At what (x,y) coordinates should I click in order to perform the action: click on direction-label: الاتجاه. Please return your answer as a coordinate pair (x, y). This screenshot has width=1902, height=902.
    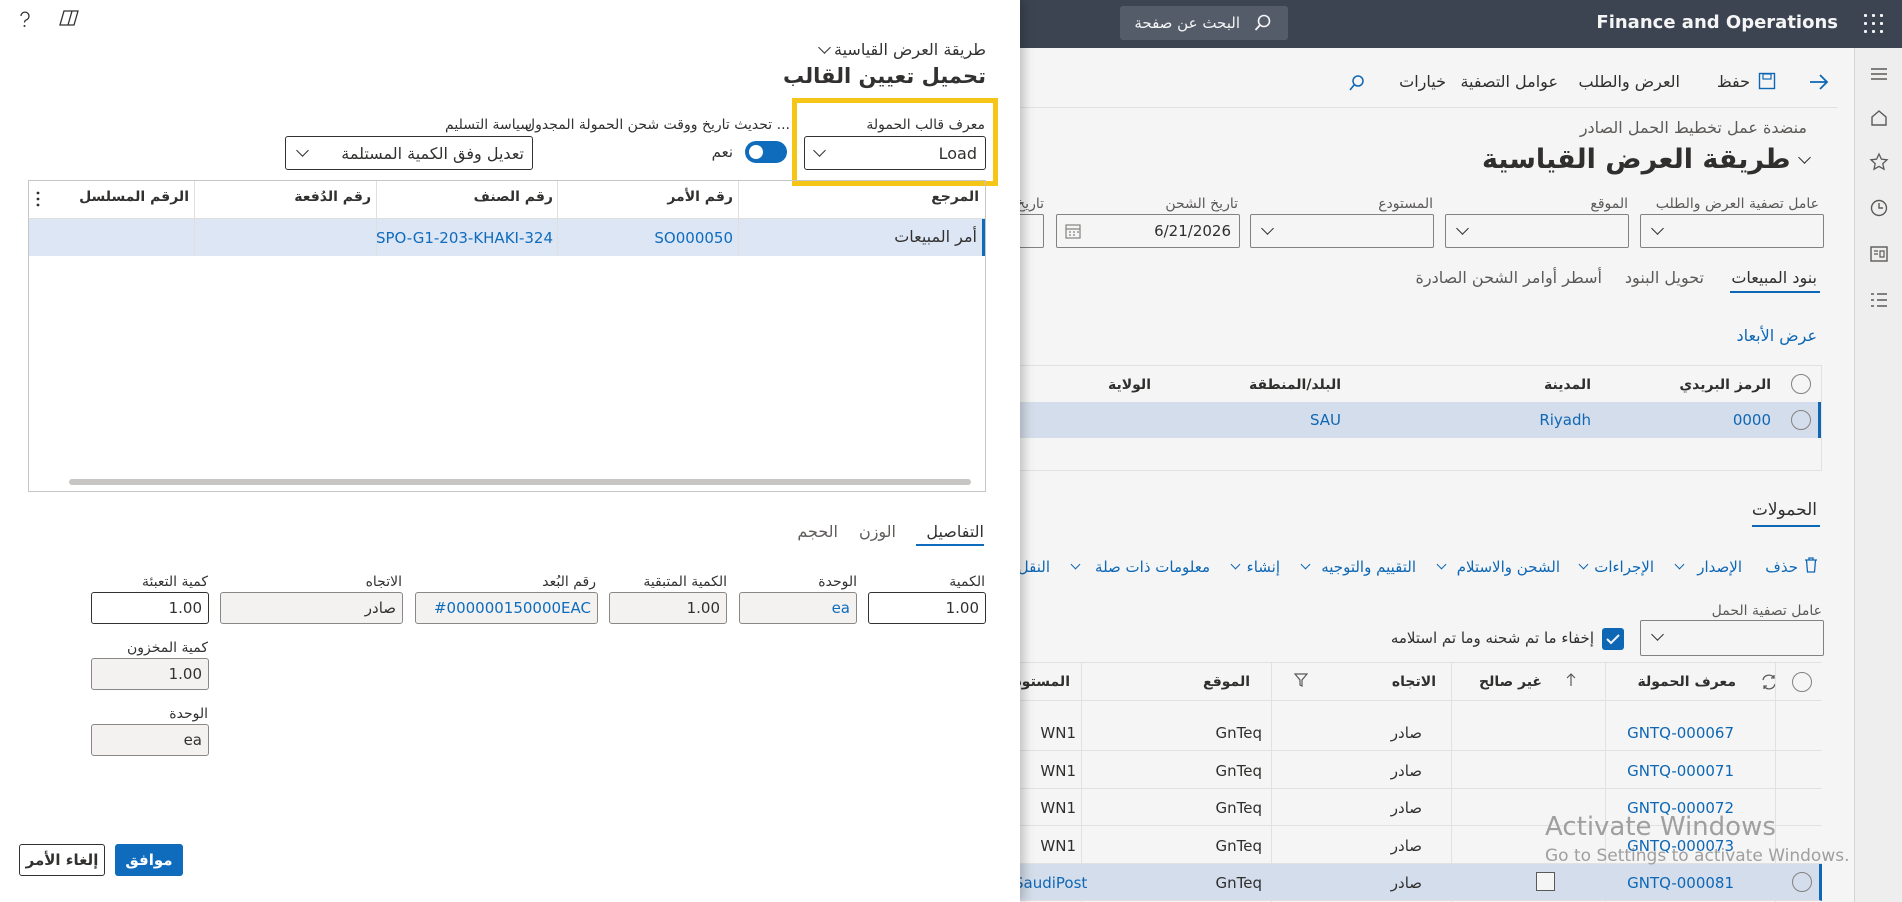
    Looking at the image, I should click on (383, 582).